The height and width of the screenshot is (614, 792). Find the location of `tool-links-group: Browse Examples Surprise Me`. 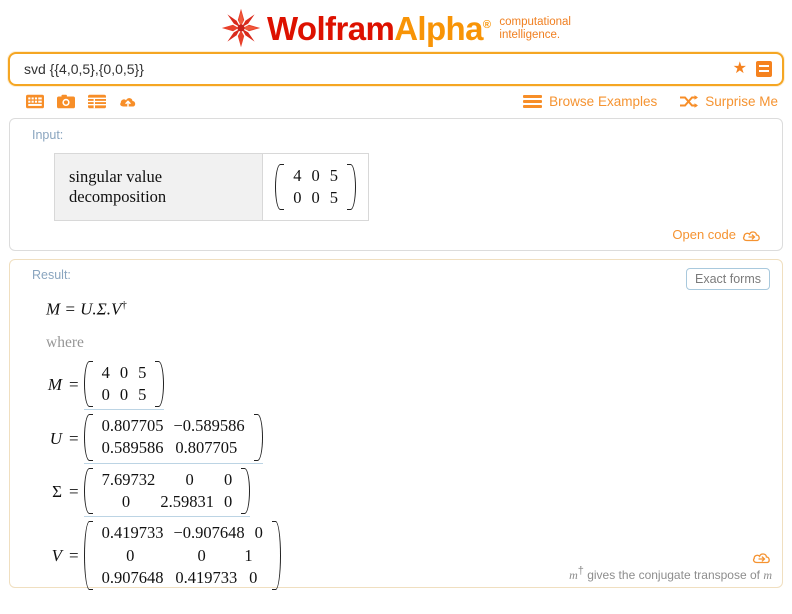

tool-links-group: Browse Examples Surprise Me is located at coordinates (650, 101).